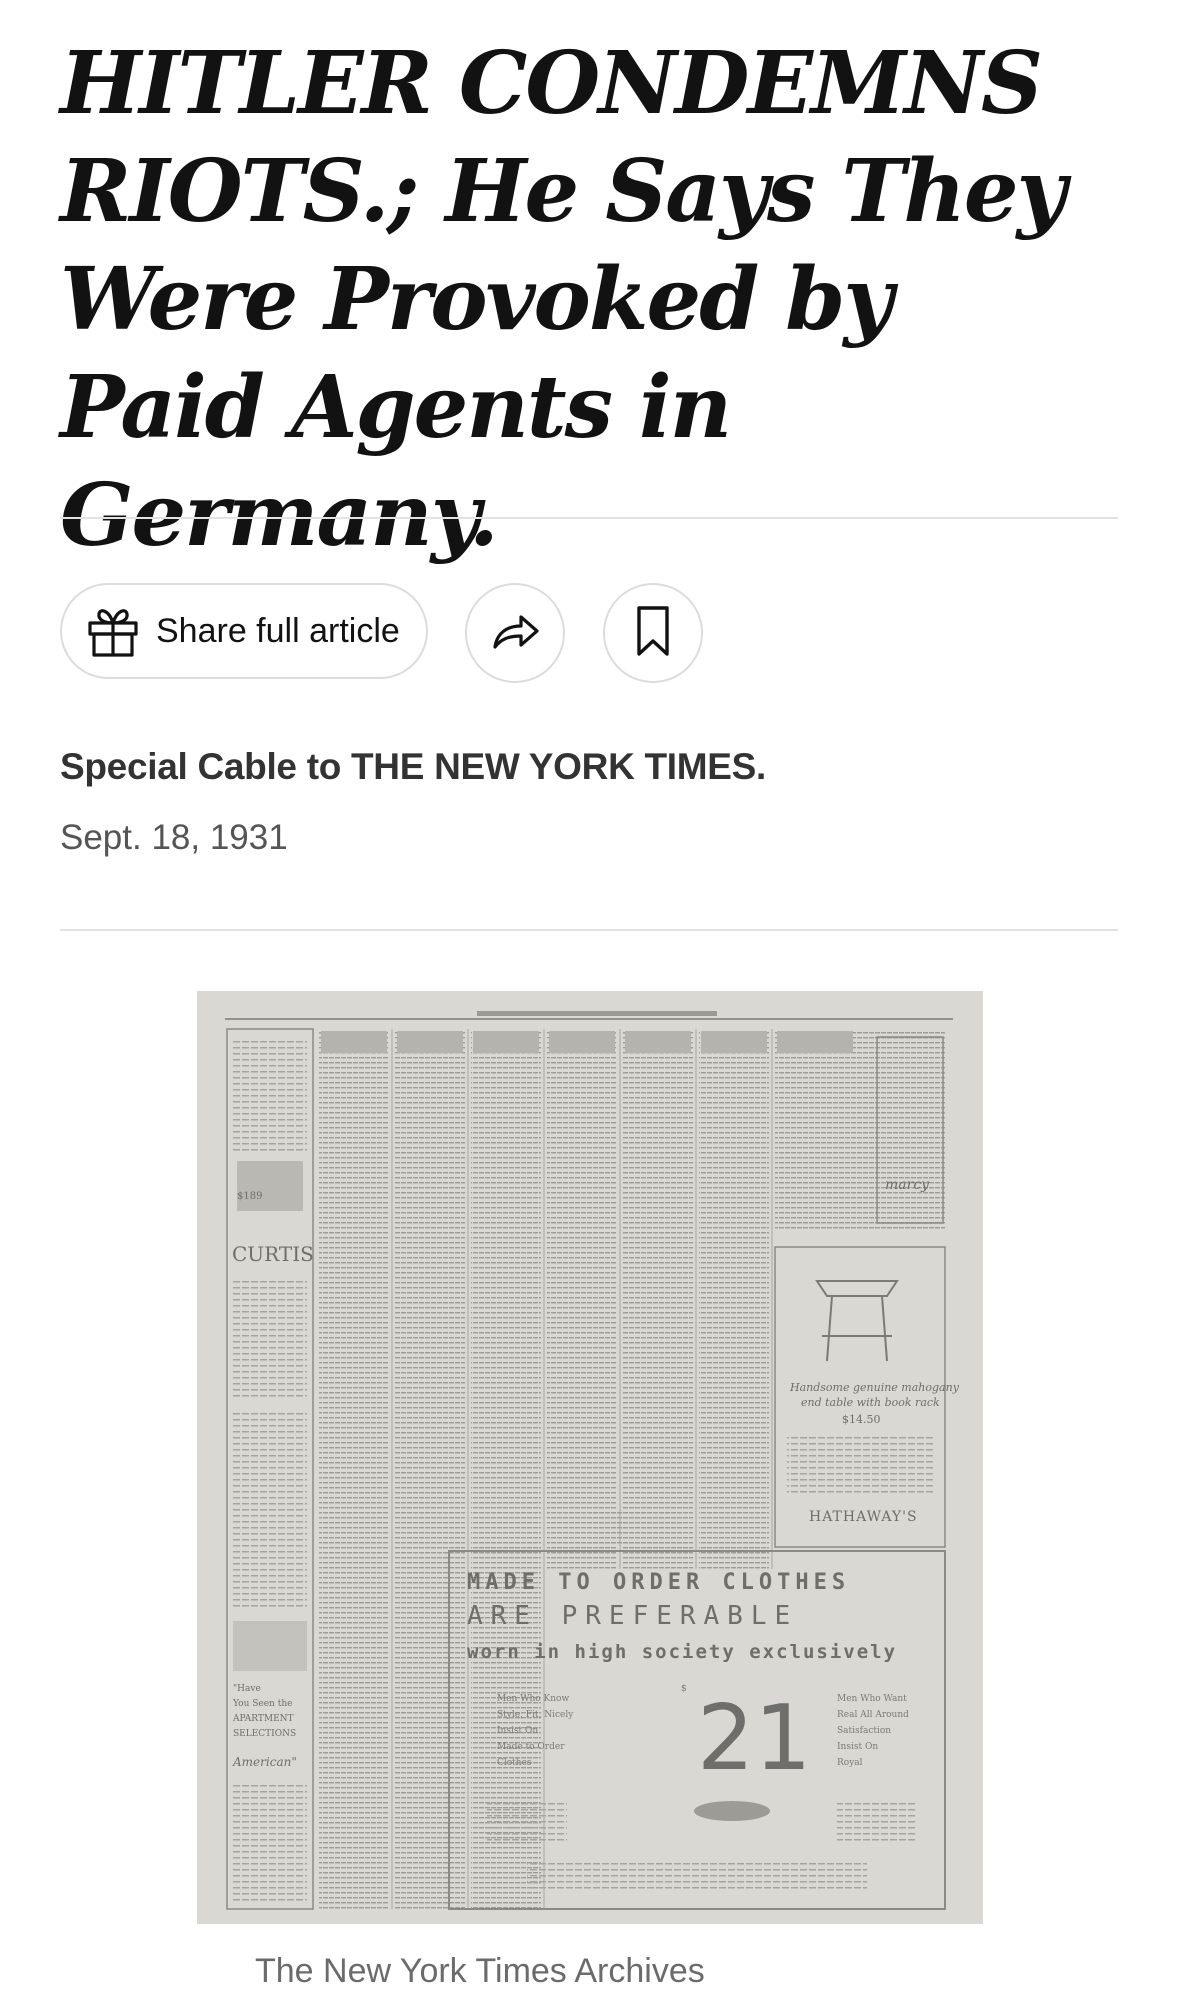 The height and width of the screenshot is (1991, 1179). I want to click on clothes-ad-left-5: Clothes, so click(514, 1763).